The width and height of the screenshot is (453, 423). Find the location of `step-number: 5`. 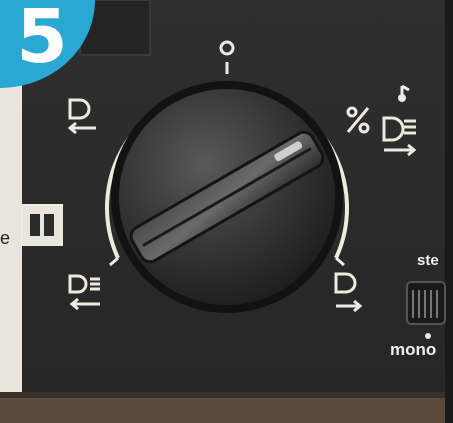

step-number: 5 is located at coordinates (42, 40).